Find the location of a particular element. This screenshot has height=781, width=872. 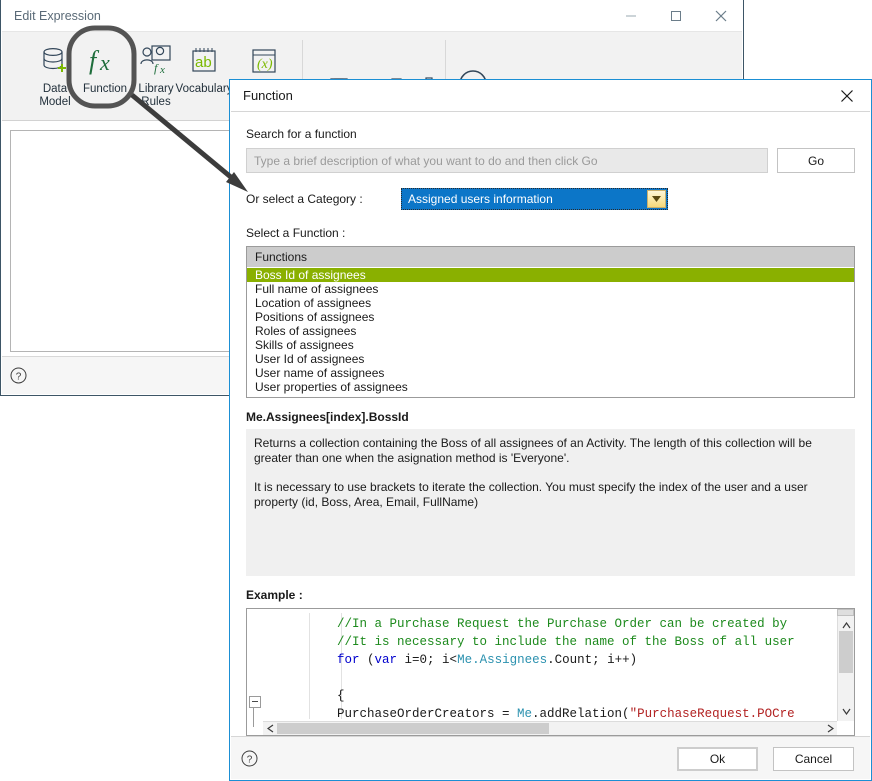

scroll-down-icon is located at coordinates (846, 711).